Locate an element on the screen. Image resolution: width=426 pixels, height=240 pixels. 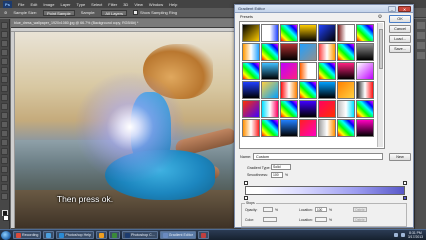
quick-select-tool-icon is located at coordinates (4, 52).